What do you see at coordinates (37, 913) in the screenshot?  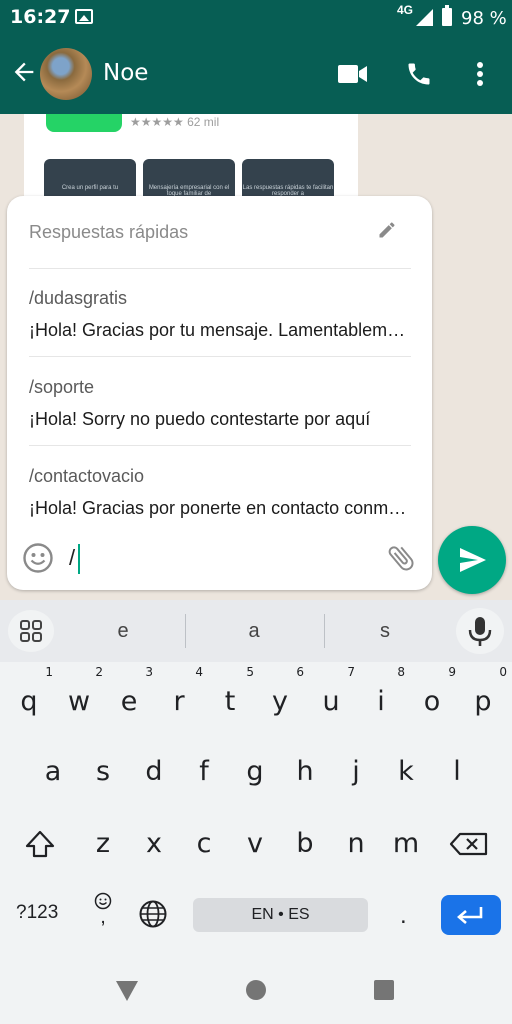 I see `symbols-key: ?123` at bounding box center [37, 913].